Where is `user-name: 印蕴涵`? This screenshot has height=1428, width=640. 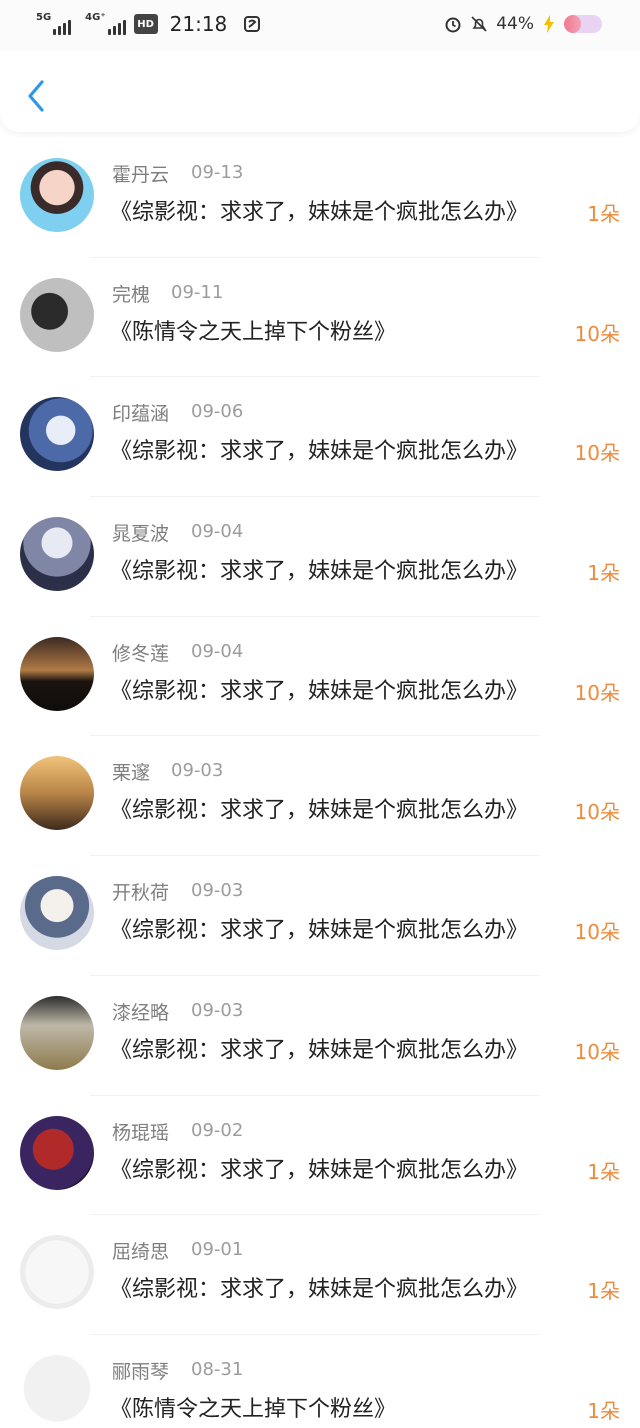
user-name: 印蕴涵 is located at coordinates (141, 414).